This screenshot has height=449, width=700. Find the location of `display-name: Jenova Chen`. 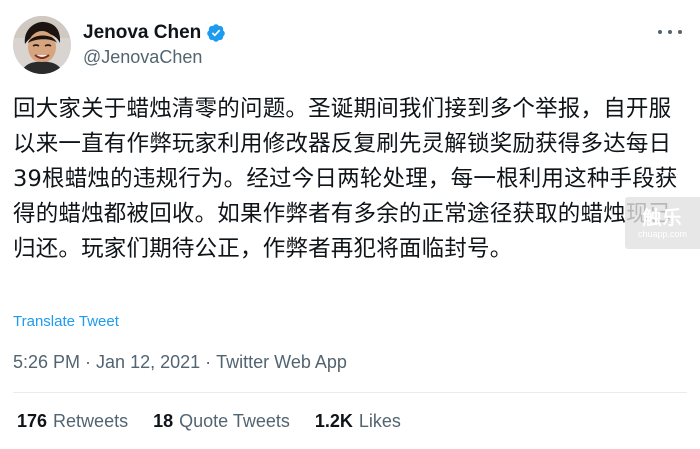

display-name: Jenova Chen is located at coordinates (142, 33).